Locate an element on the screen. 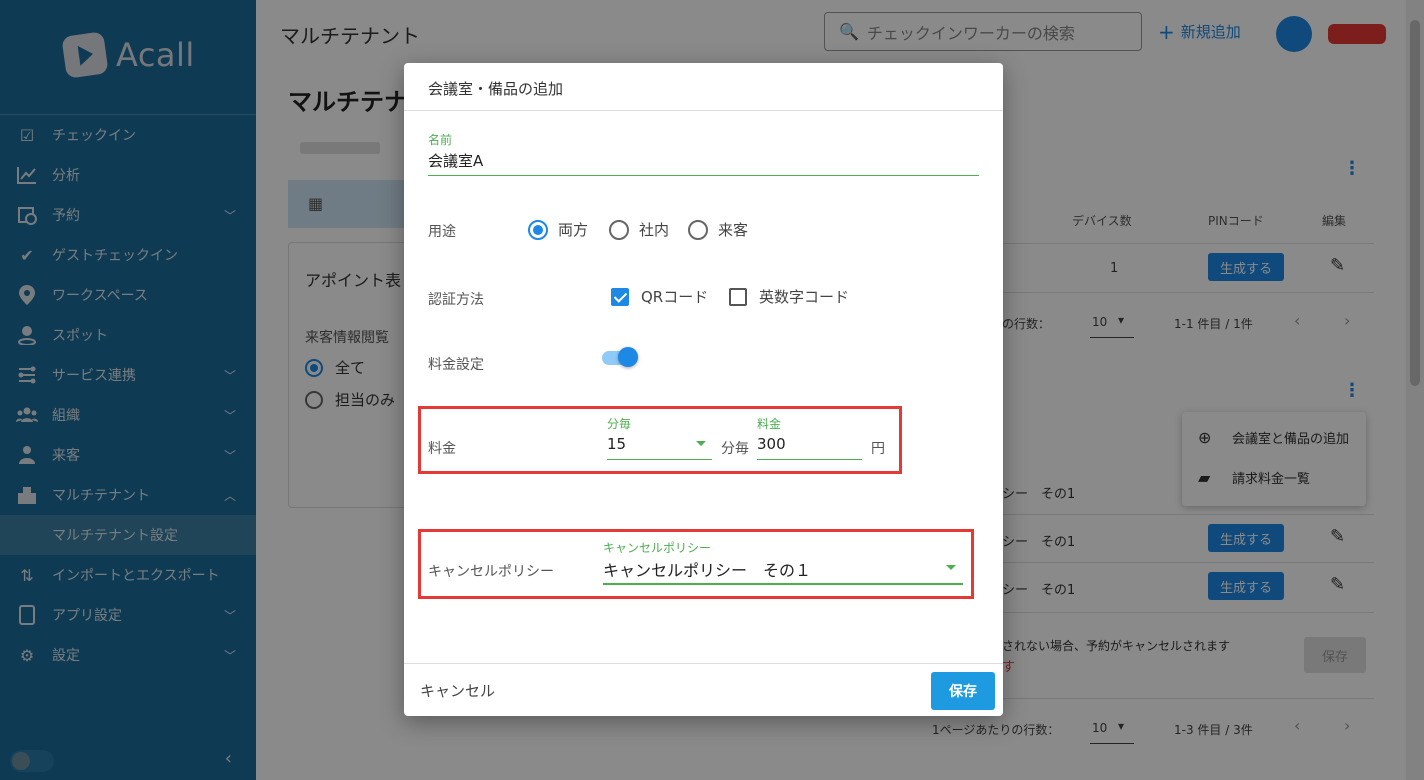 The width and height of the screenshot is (1424, 780). name-label: 名前 is located at coordinates (440, 140).